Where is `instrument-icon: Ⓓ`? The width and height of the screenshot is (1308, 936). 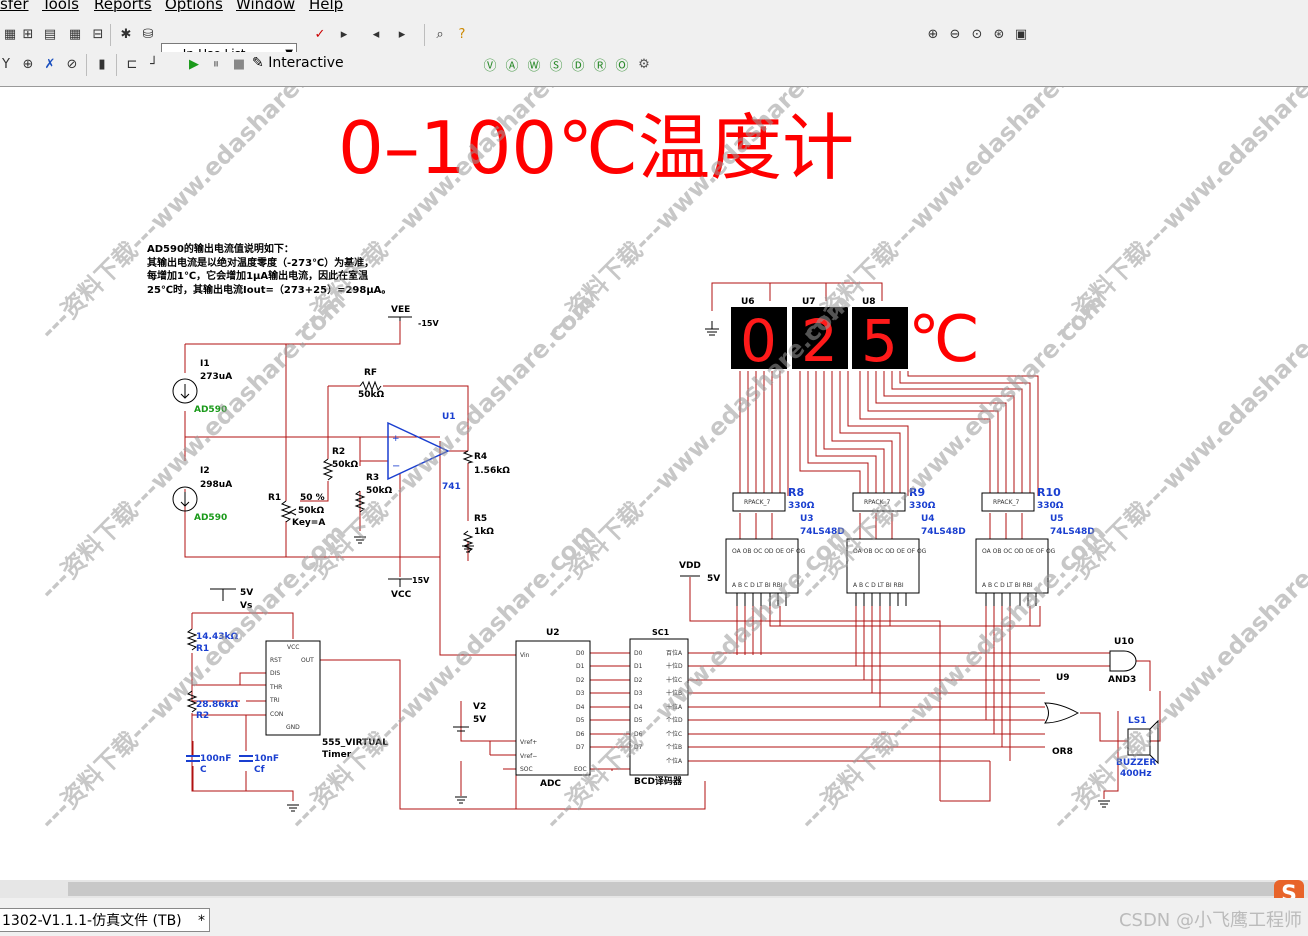 instrument-icon: Ⓓ is located at coordinates (578, 64).